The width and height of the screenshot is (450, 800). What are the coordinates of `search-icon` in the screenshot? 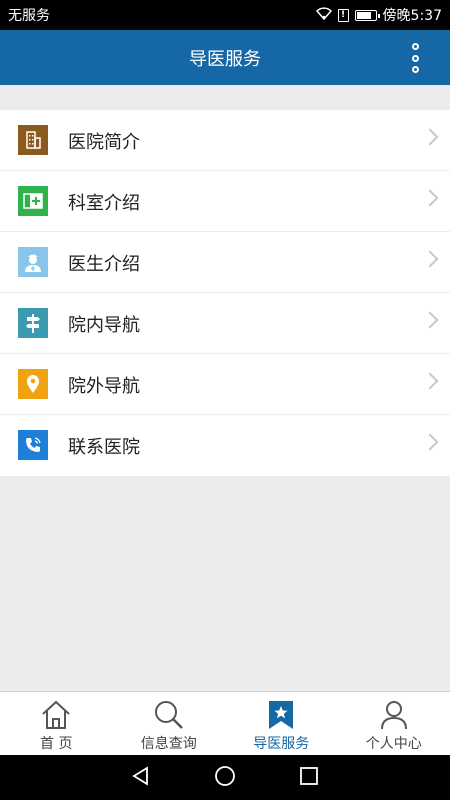 It's located at (169, 715).